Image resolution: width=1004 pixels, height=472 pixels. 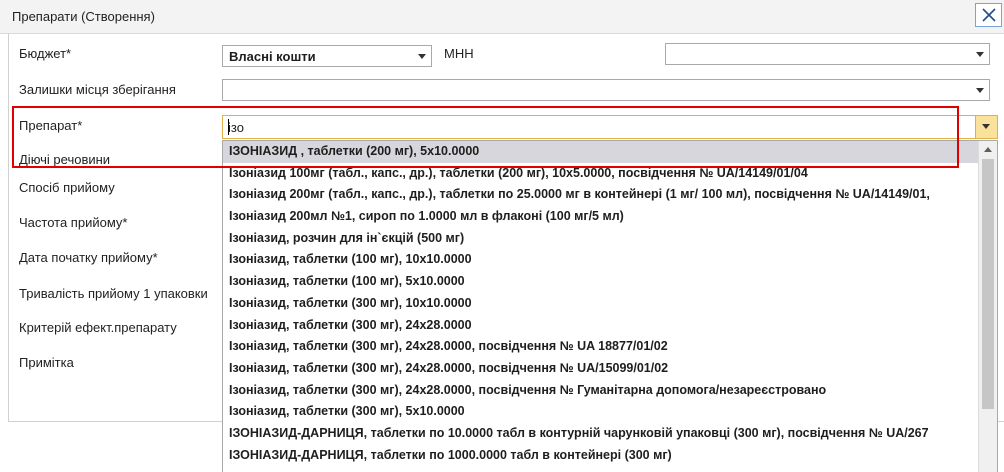 What do you see at coordinates (98, 327) in the screenshot?
I see `criterion-label: Критерій ефект.препарату` at bounding box center [98, 327].